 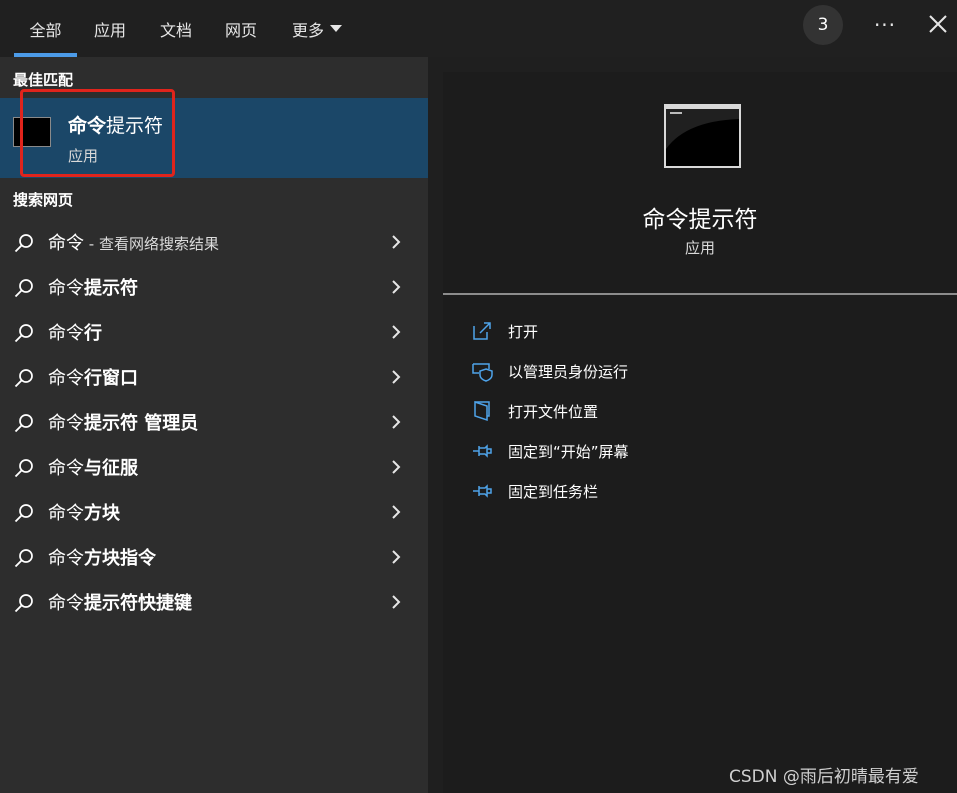 What do you see at coordinates (699, 248) in the screenshot?
I see `preview-app-type: 应用` at bounding box center [699, 248].